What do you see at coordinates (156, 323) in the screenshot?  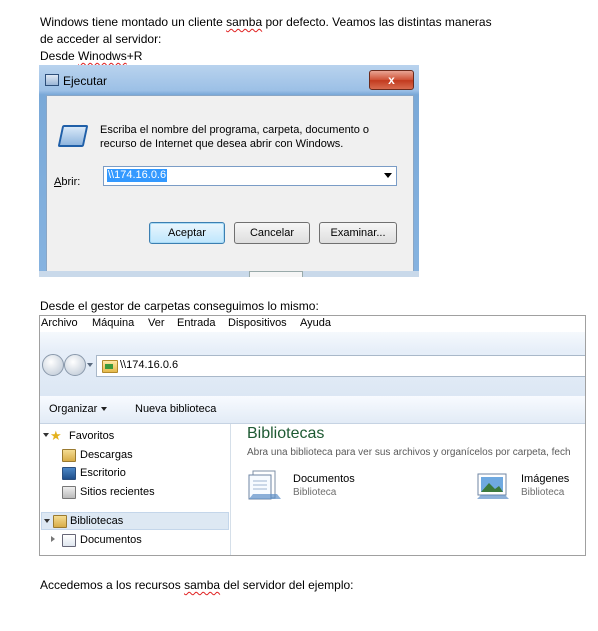 I see `menu-ver: Ver` at bounding box center [156, 323].